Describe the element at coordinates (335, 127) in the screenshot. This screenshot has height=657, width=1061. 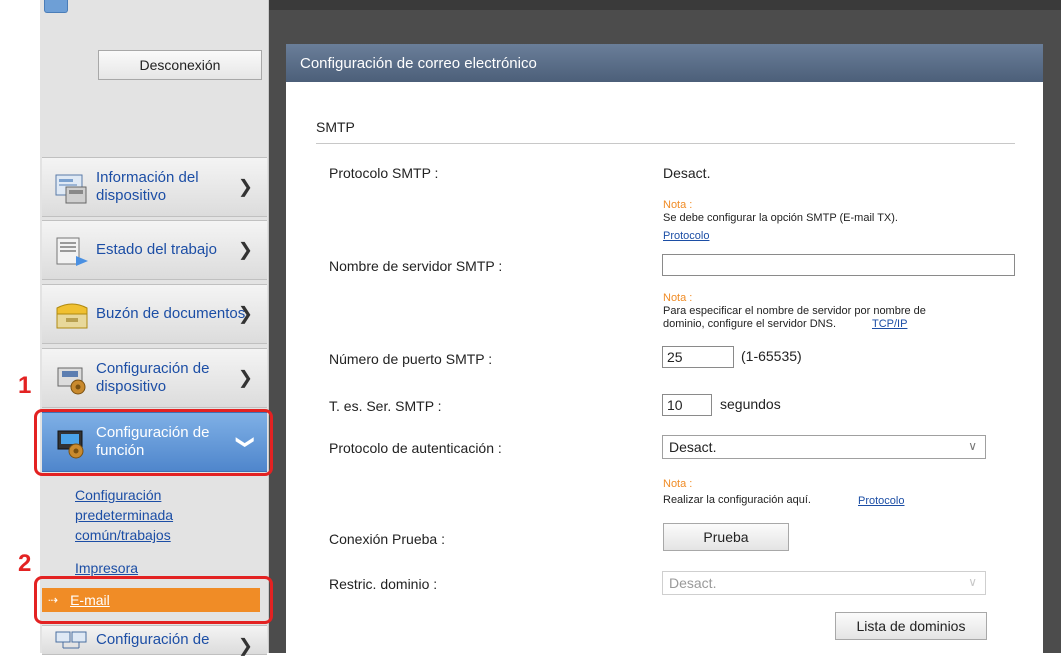
I see `section-title: SMTP` at that location.